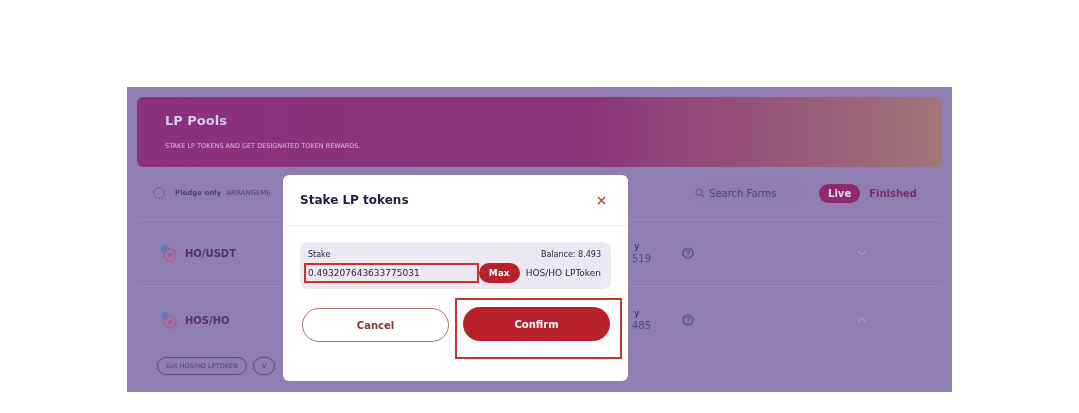 The image size is (1079, 413). I want to click on page-title: LP Pools, so click(196, 120).